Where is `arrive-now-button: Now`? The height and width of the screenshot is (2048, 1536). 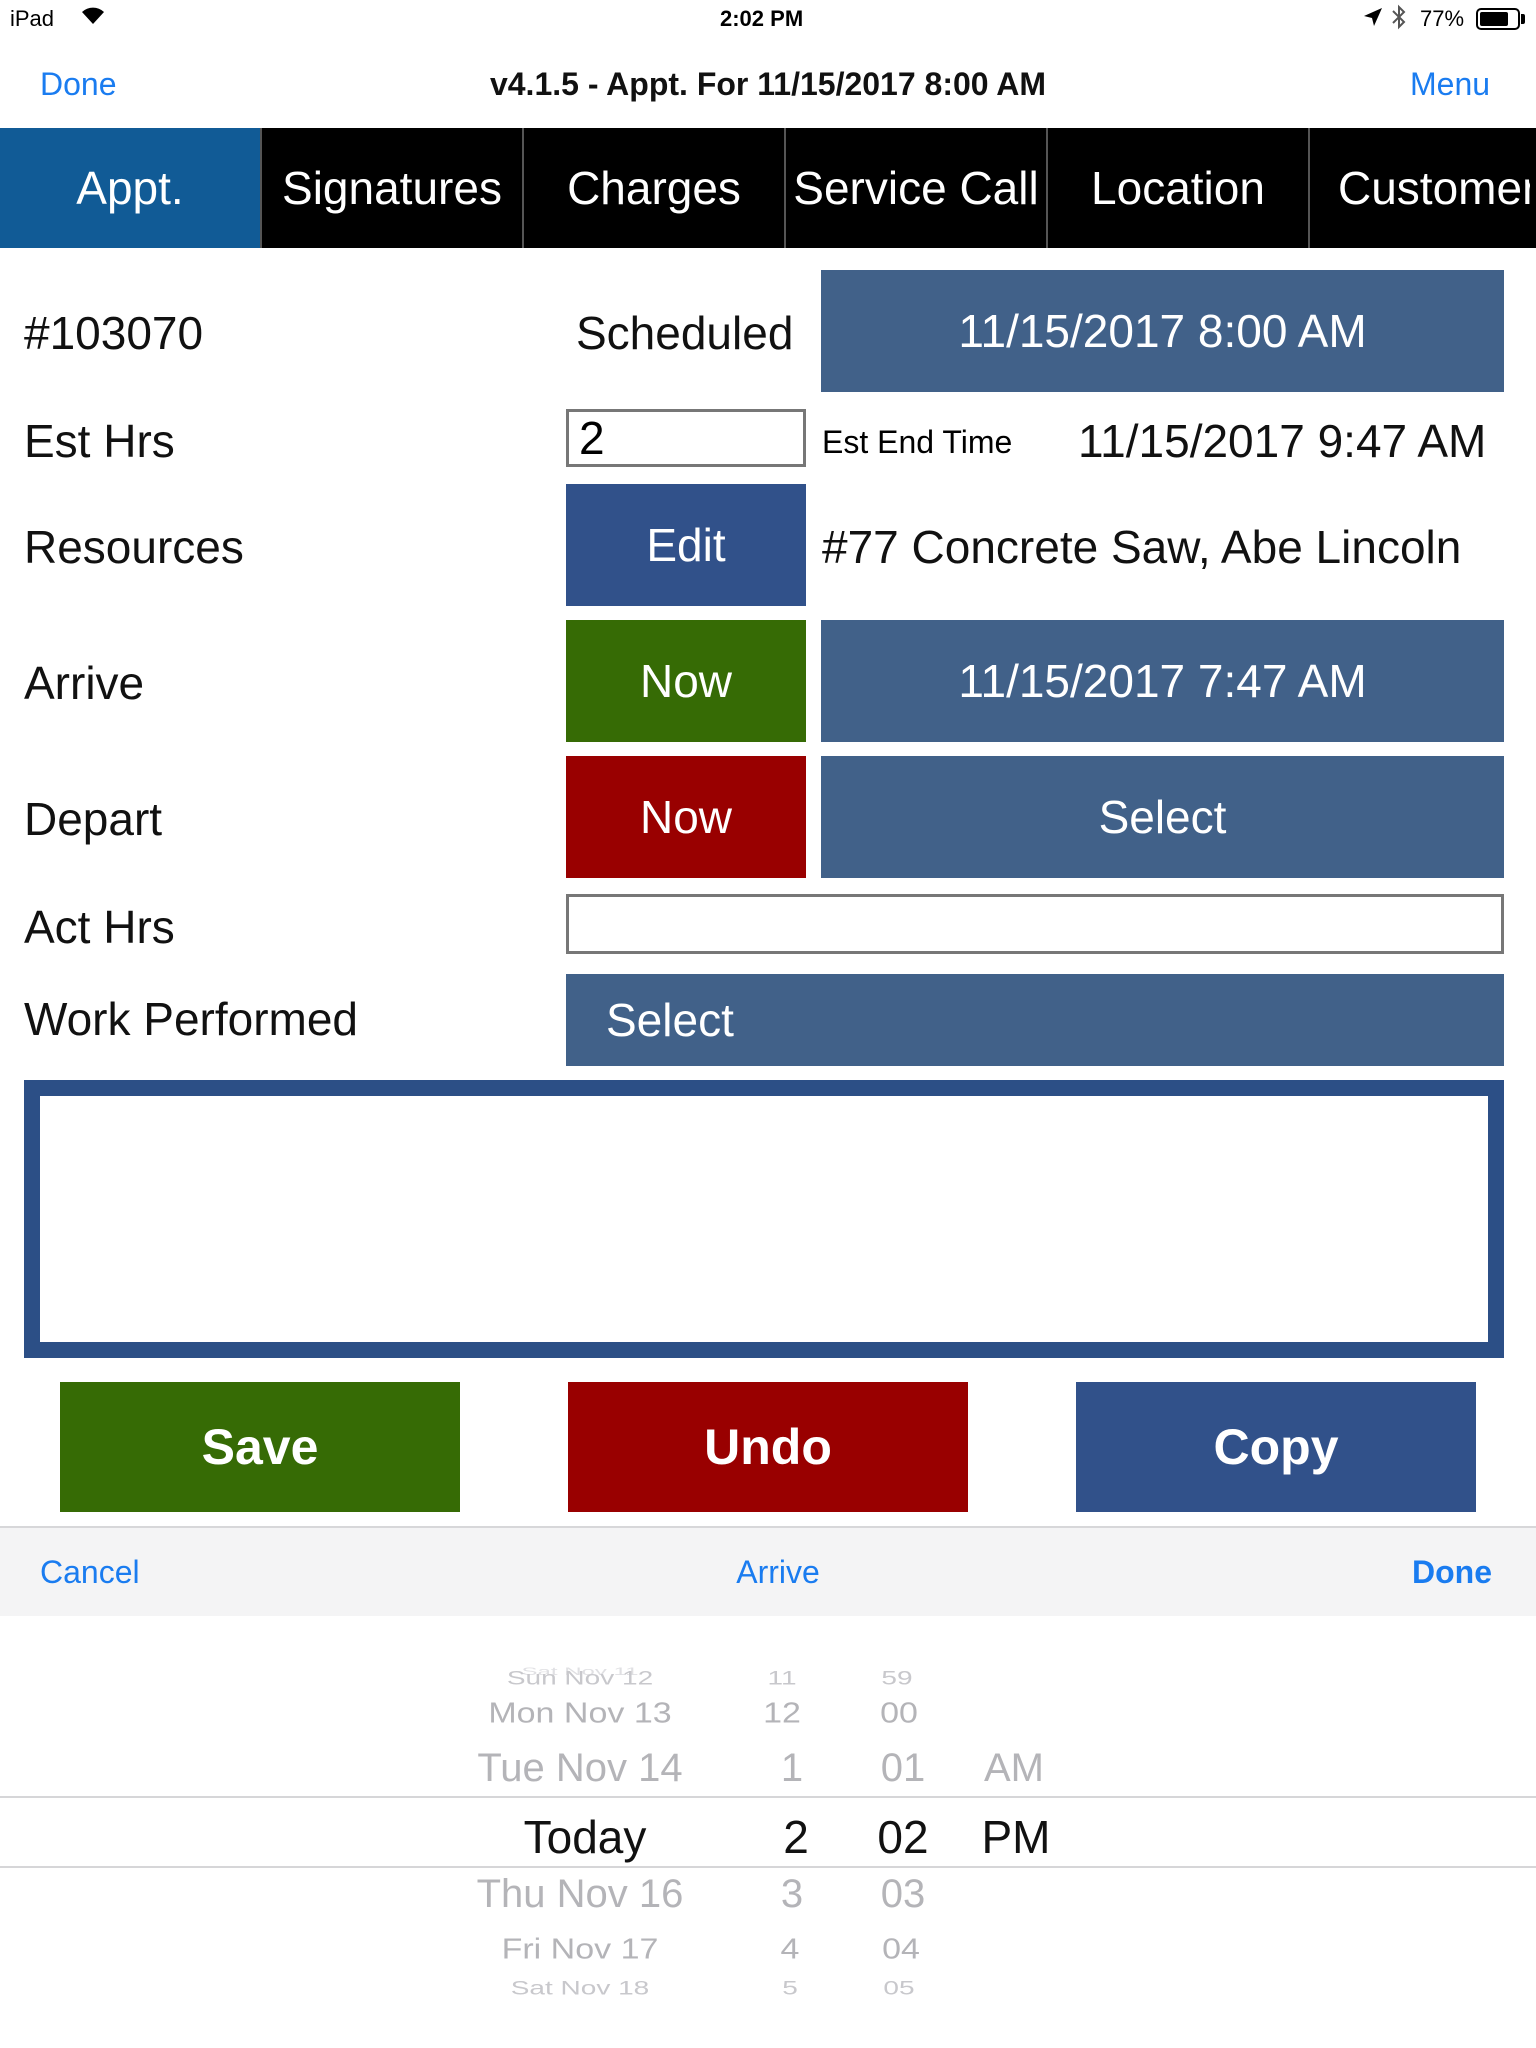 arrive-now-button: Now is located at coordinates (686, 681).